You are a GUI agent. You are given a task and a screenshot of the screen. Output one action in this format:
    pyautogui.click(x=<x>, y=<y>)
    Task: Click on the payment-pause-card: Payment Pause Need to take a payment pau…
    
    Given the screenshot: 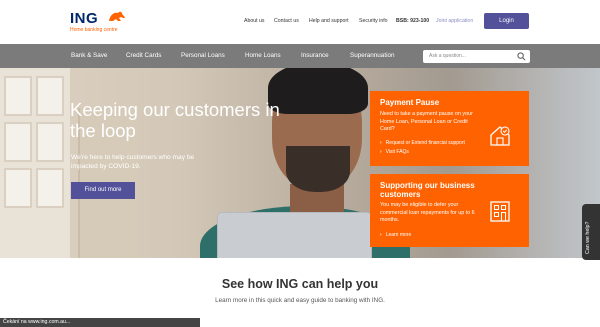 What is the action you would take?
    pyautogui.click(x=449, y=128)
    